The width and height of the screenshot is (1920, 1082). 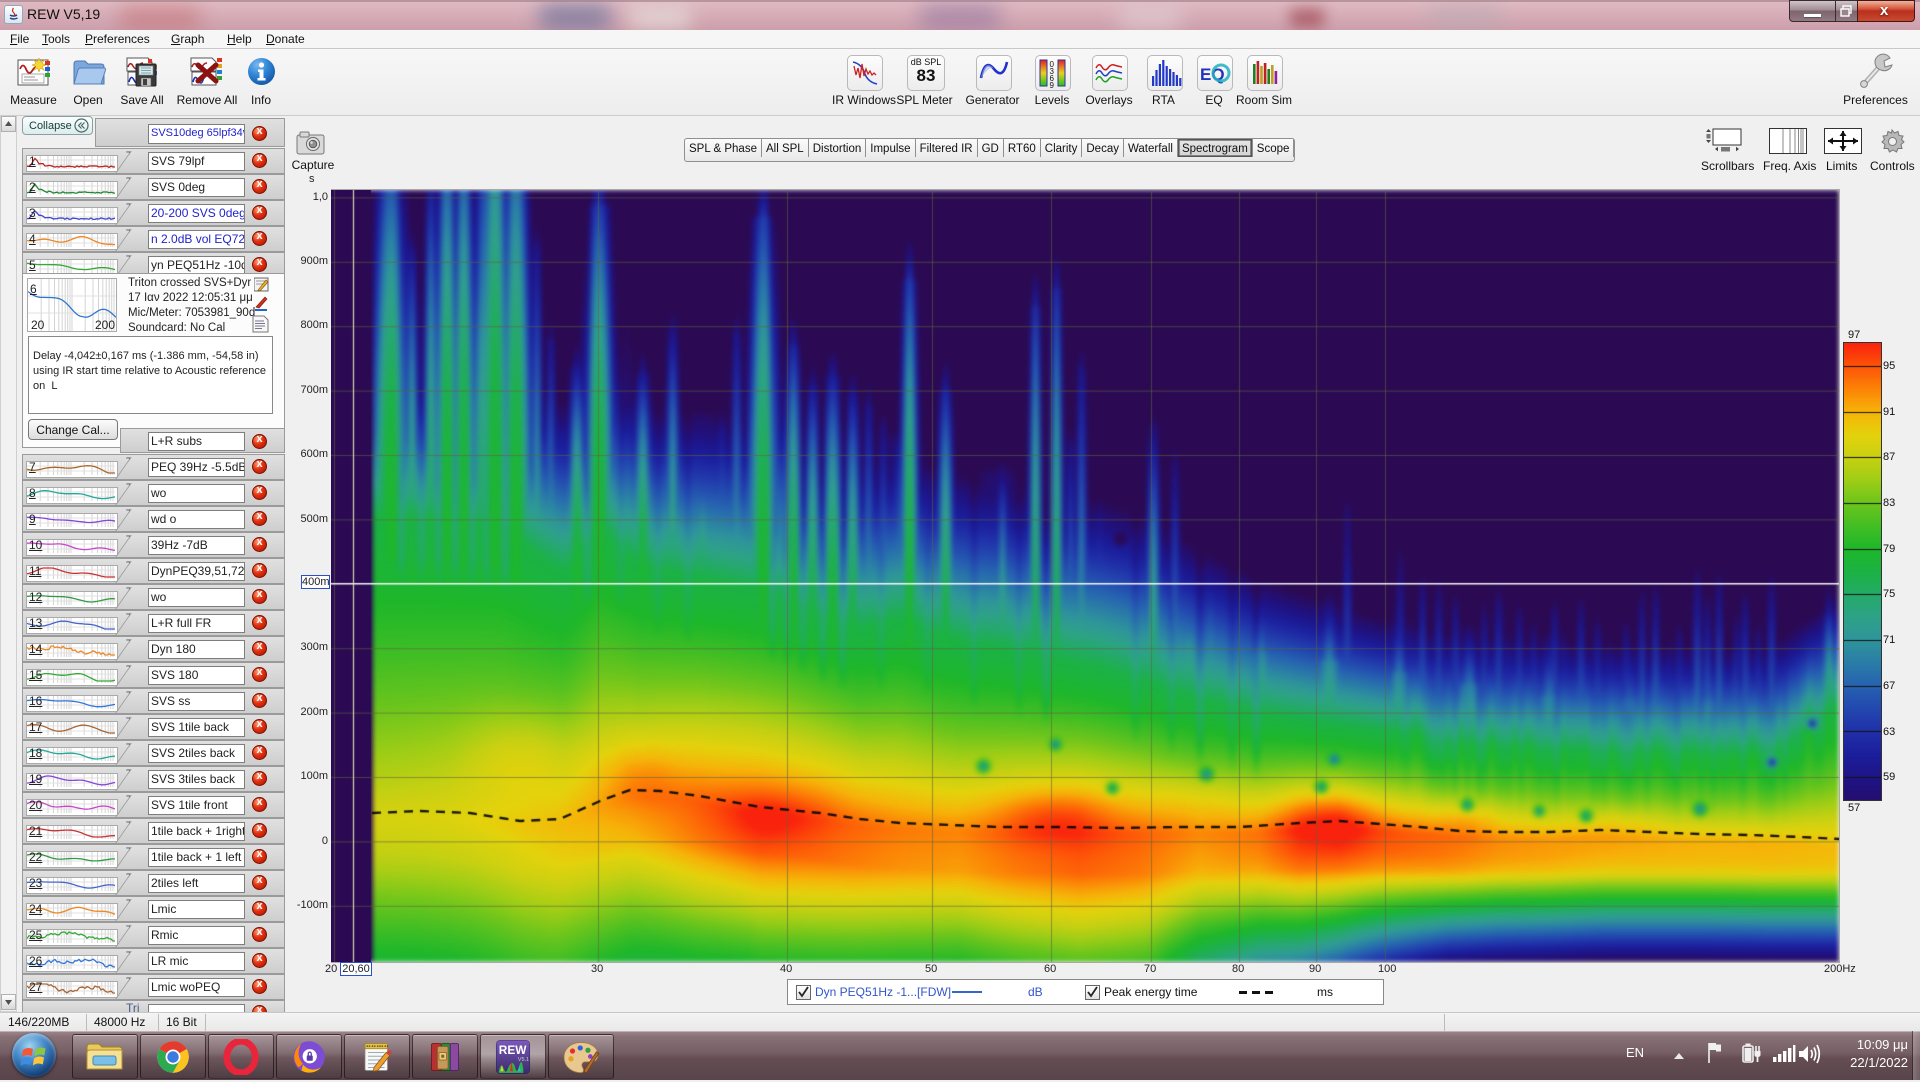 What do you see at coordinates (1052, 85) in the screenshot?
I see `svg-text: 9` at bounding box center [1052, 85].